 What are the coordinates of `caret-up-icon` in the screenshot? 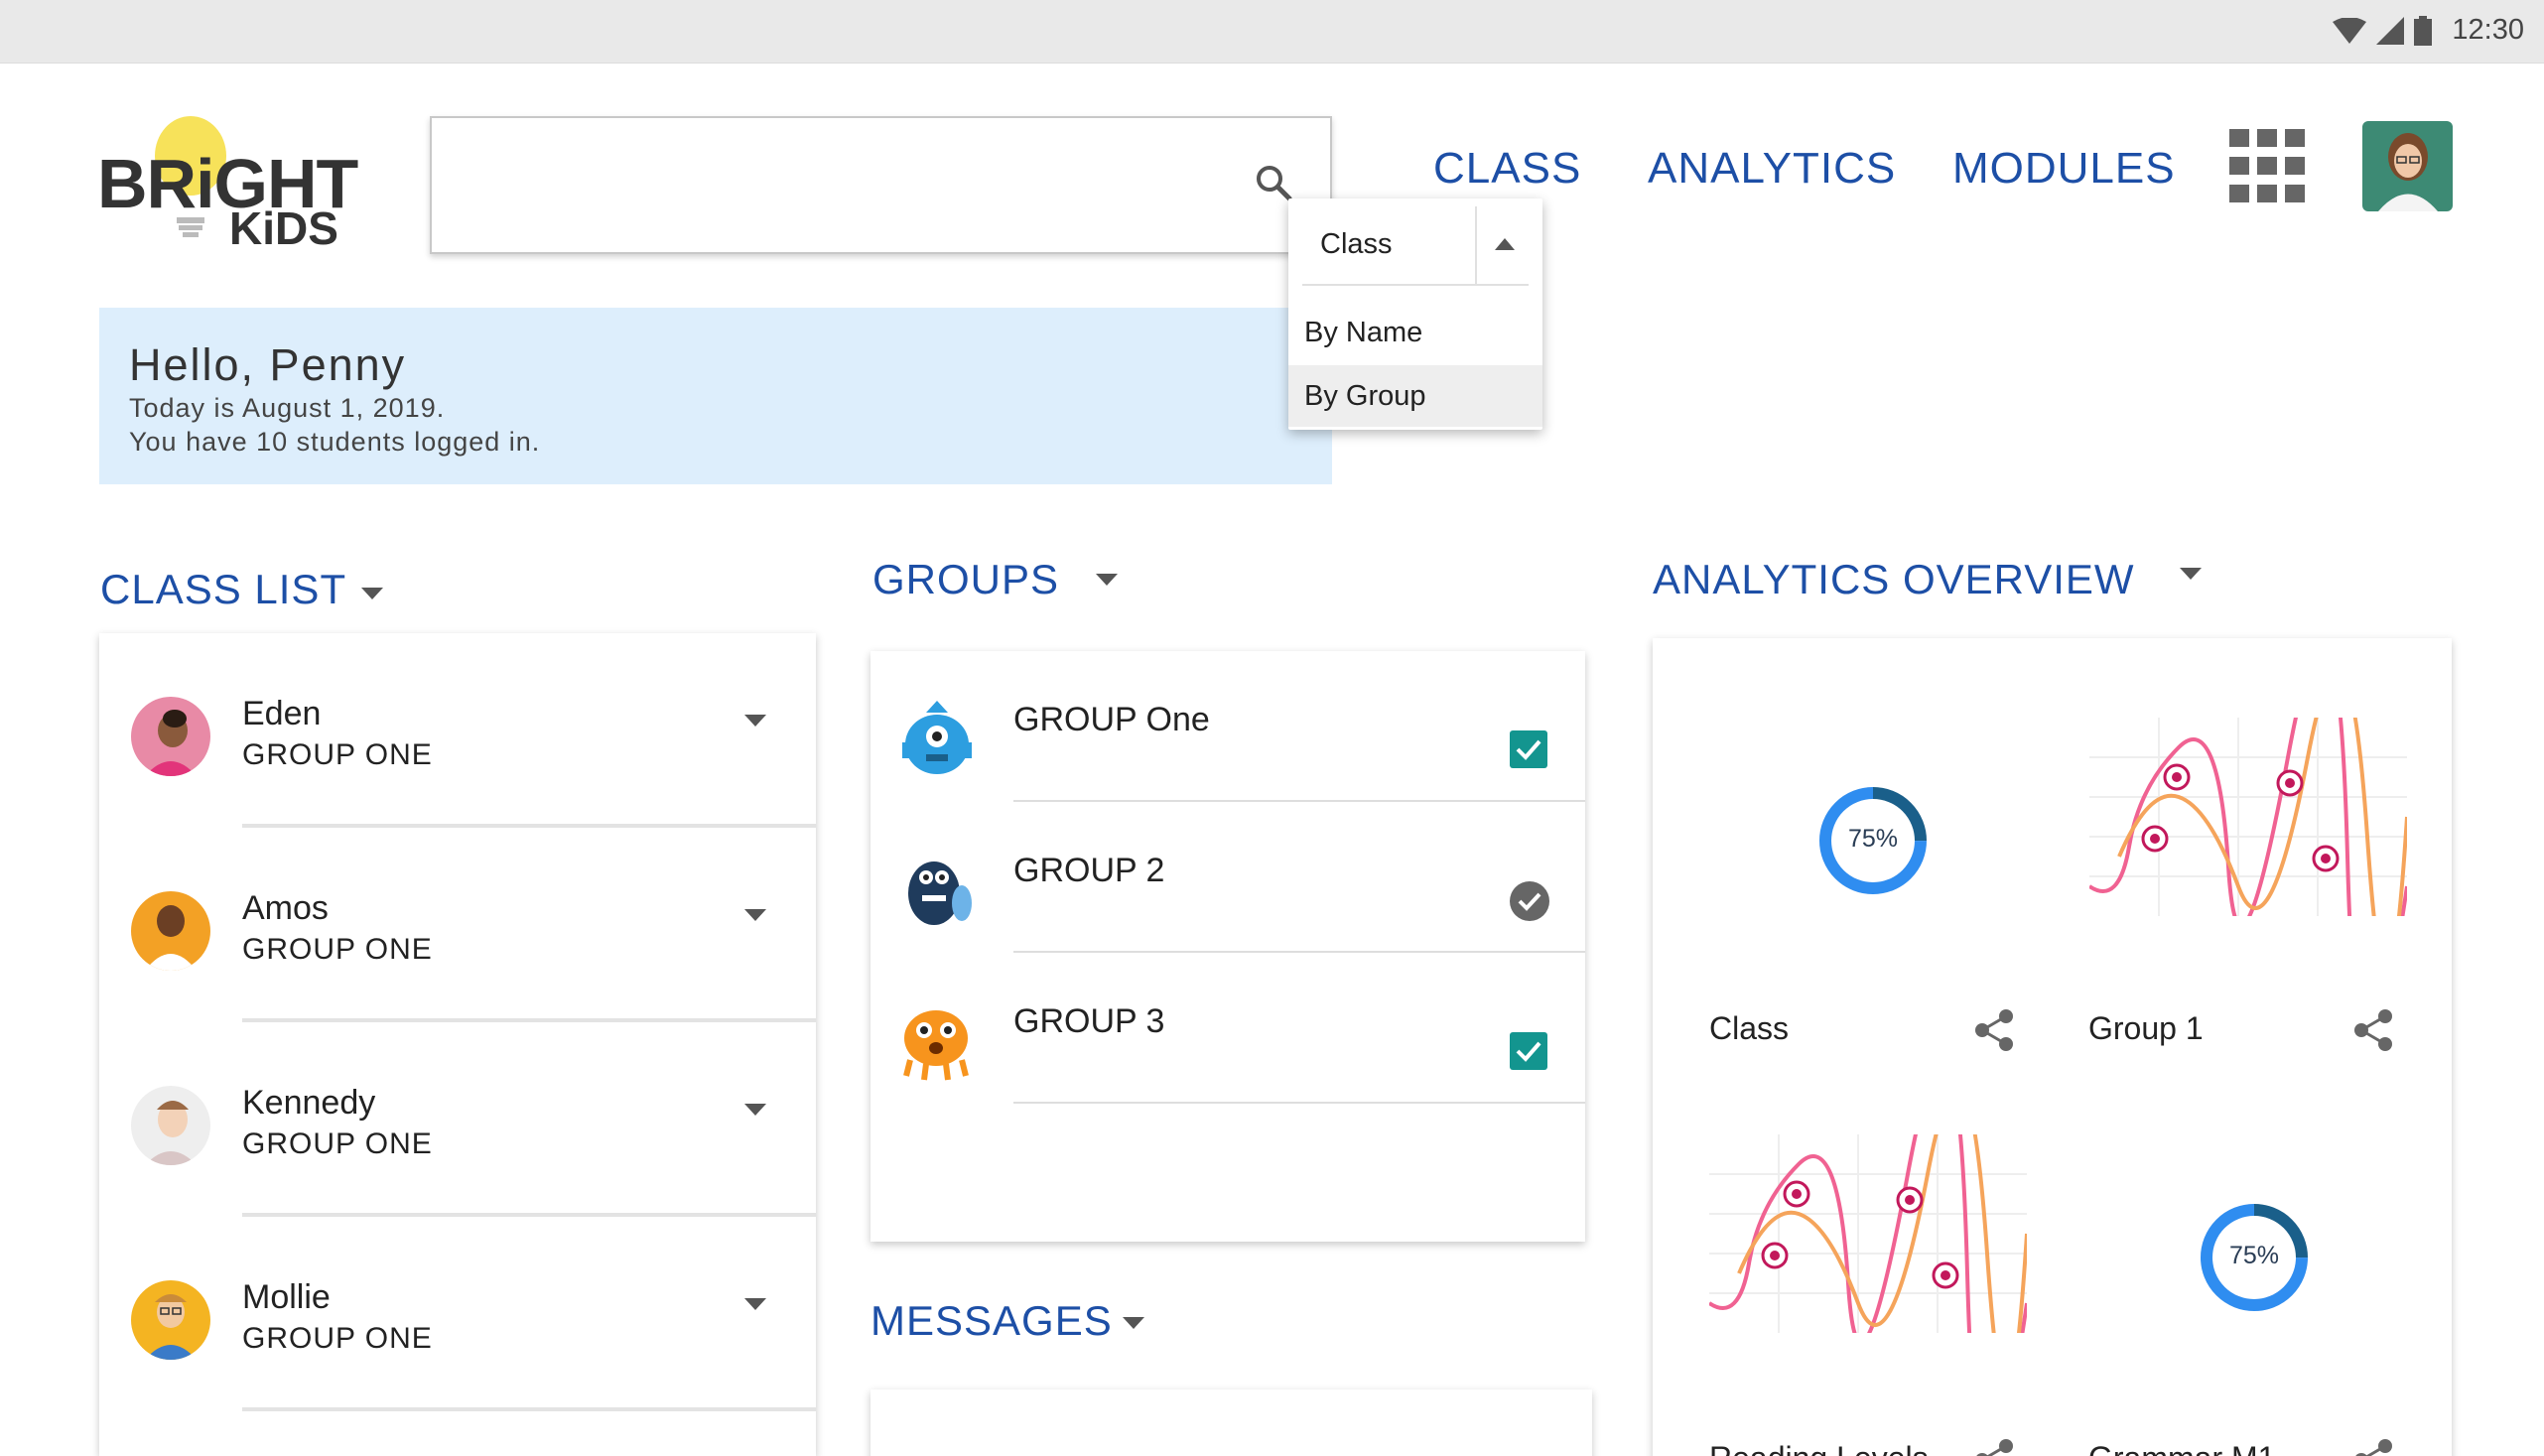 It's located at (1505, 244).